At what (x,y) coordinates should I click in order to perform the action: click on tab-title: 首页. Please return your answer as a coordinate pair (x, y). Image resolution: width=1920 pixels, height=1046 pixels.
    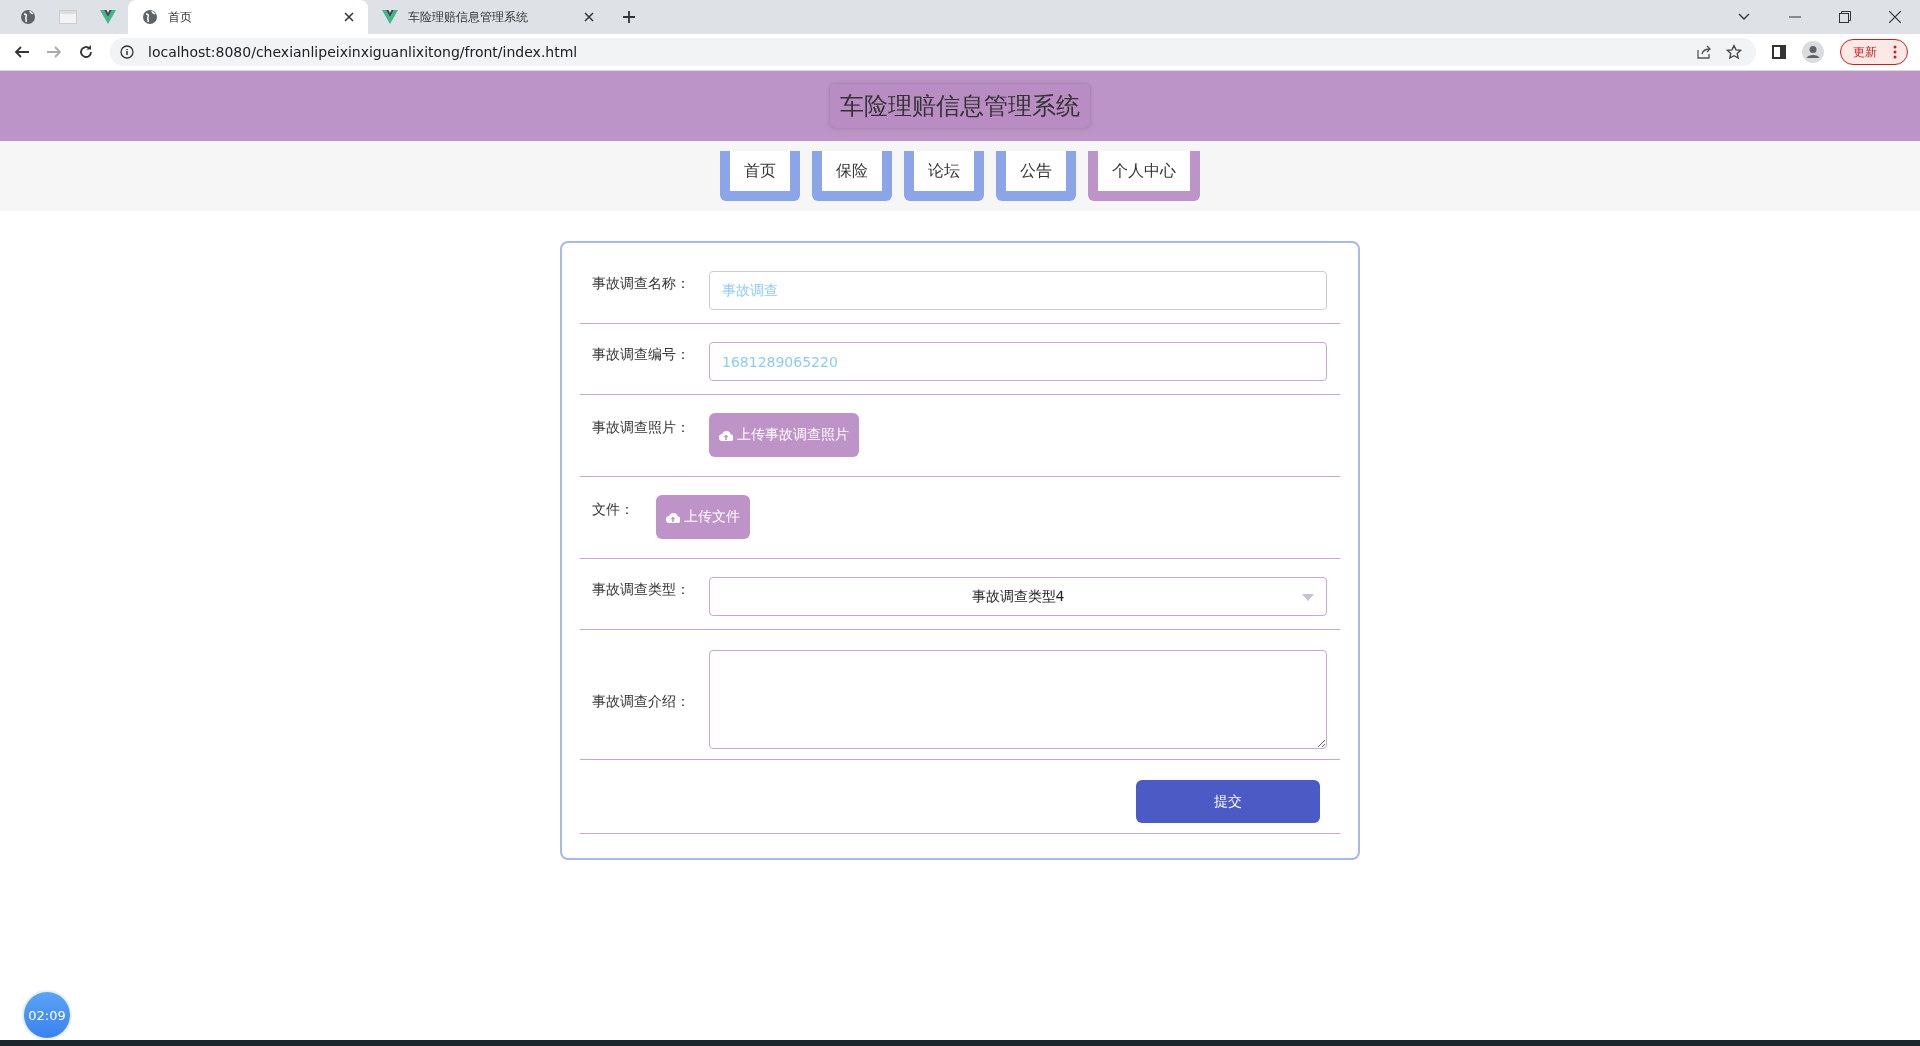
    Looking at the image, I should click on (180, 17).